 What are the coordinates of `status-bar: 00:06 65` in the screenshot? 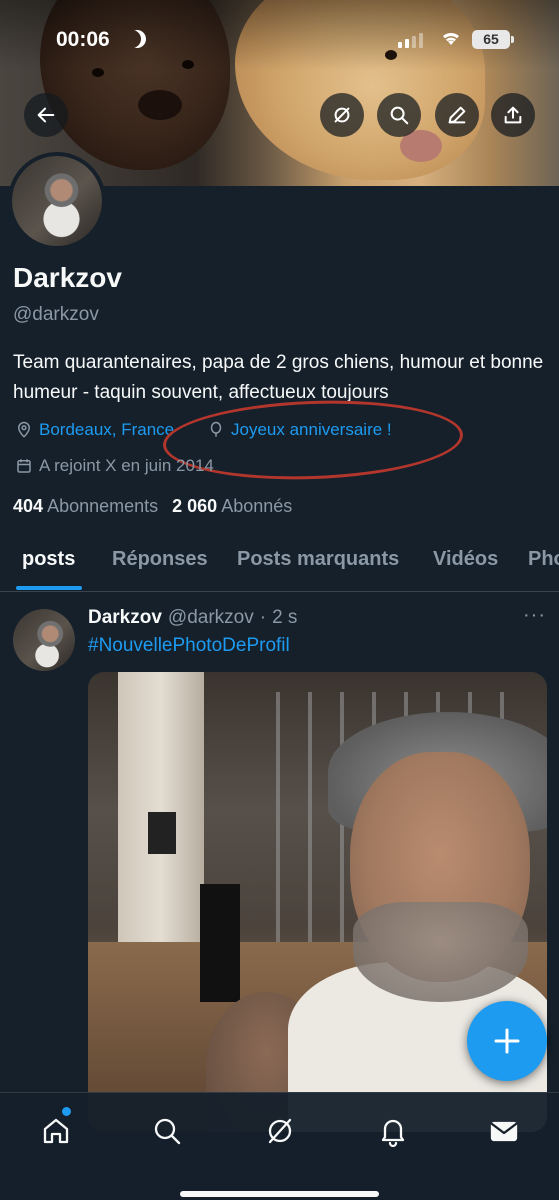 It's located at (279, 43).